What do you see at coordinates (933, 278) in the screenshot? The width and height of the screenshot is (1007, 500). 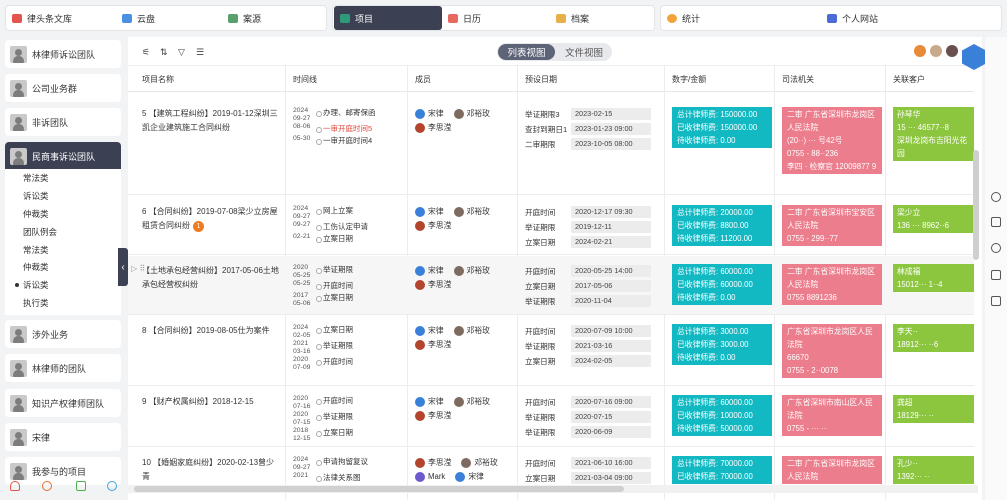 I see `client-card: 林成福 15012··· 1··4` at bounding box center [933, 278].